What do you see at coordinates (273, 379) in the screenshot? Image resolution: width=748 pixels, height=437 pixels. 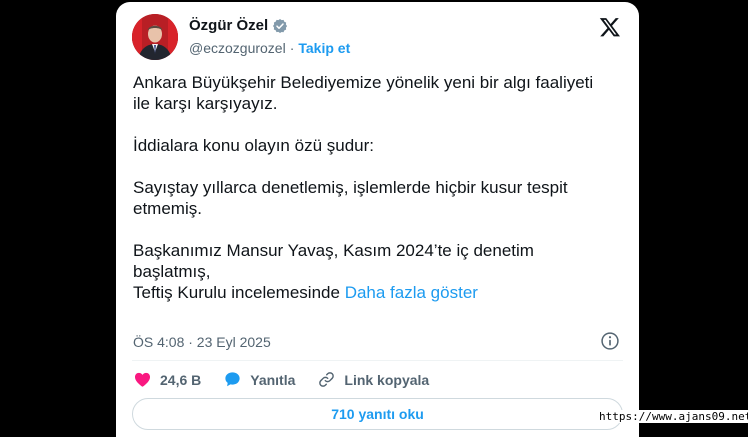 I see `reply-label: Yanıtla` at bounding box center [273, 379].